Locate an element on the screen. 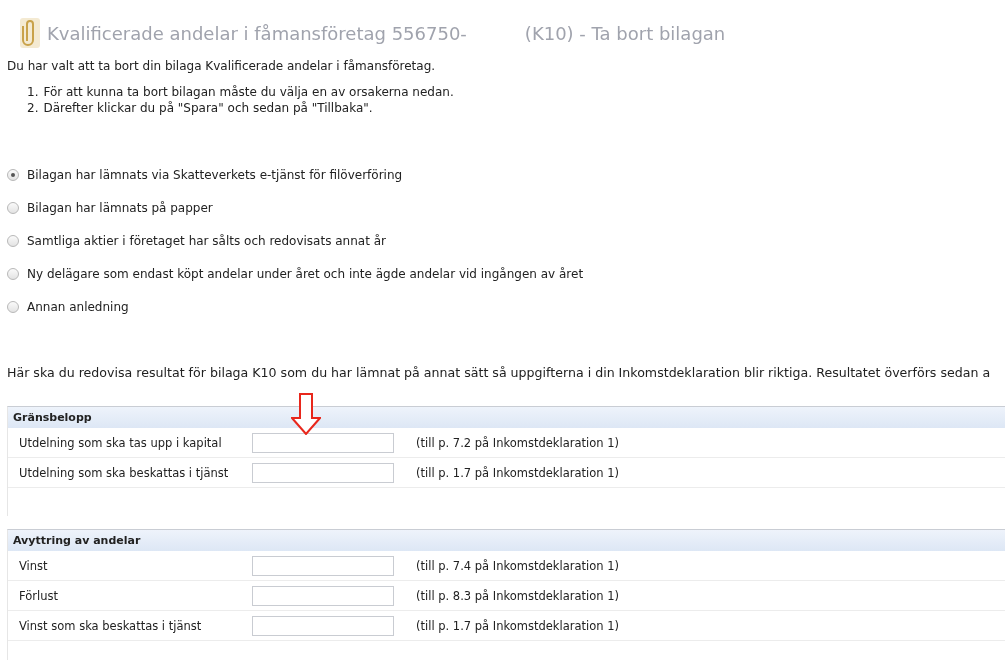 Image resolution: width=1005 pixels, height=660 pixels. field-label: Utdelning som ska beskattas i tjänst is located at coordinates (124, 472).